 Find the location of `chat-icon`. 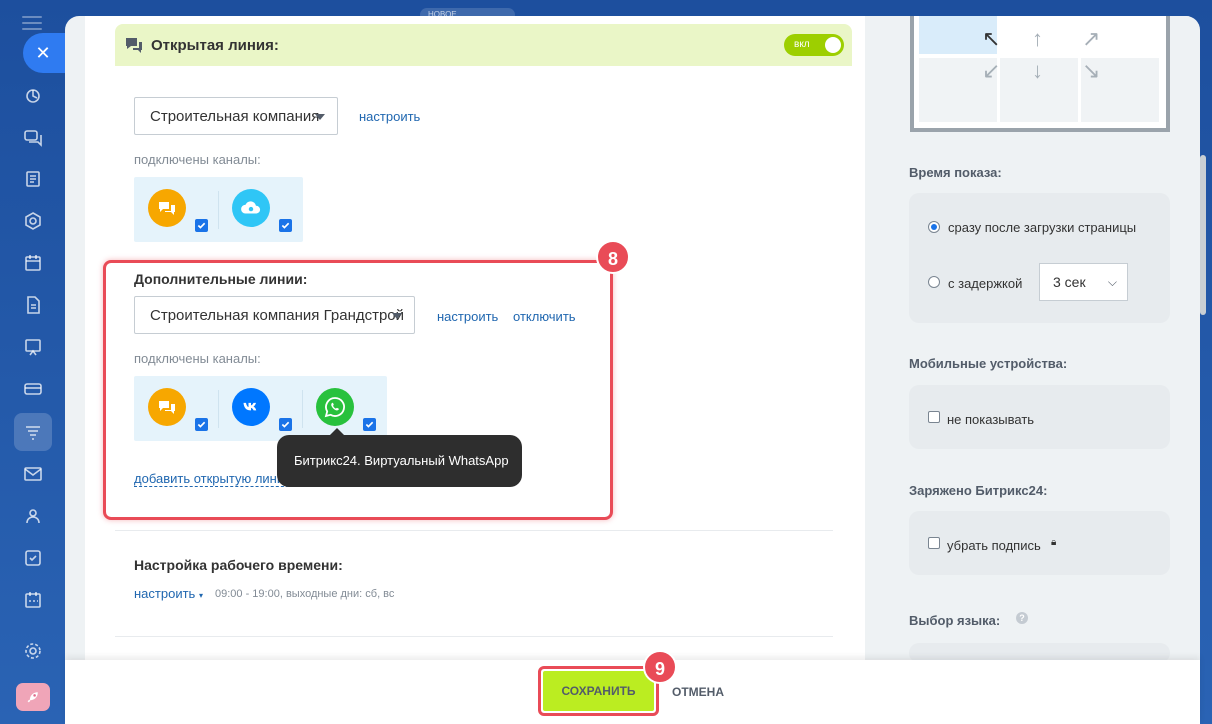

chat-icon is located at coordinates (33, 137).